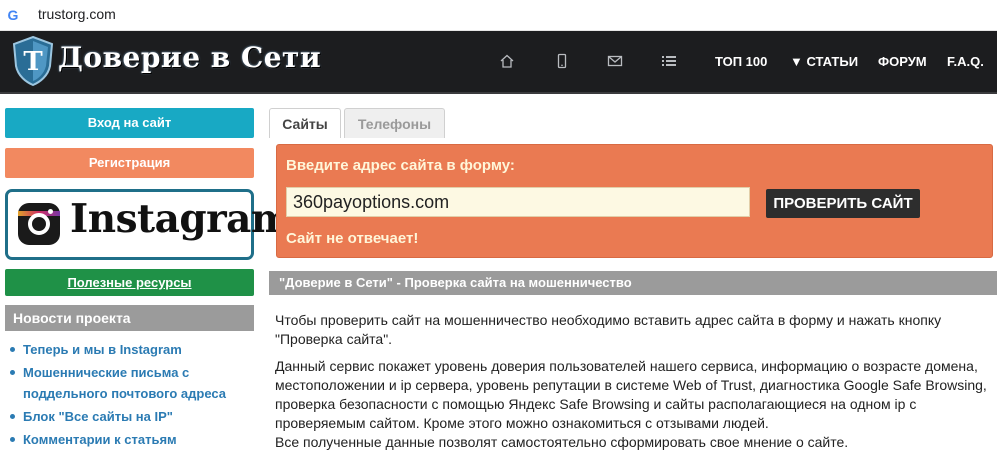 This screenshot has height=462, width=997. Describe the element at coordinates (562, 61) in the screenshot. I see `phone-icon` at that location.